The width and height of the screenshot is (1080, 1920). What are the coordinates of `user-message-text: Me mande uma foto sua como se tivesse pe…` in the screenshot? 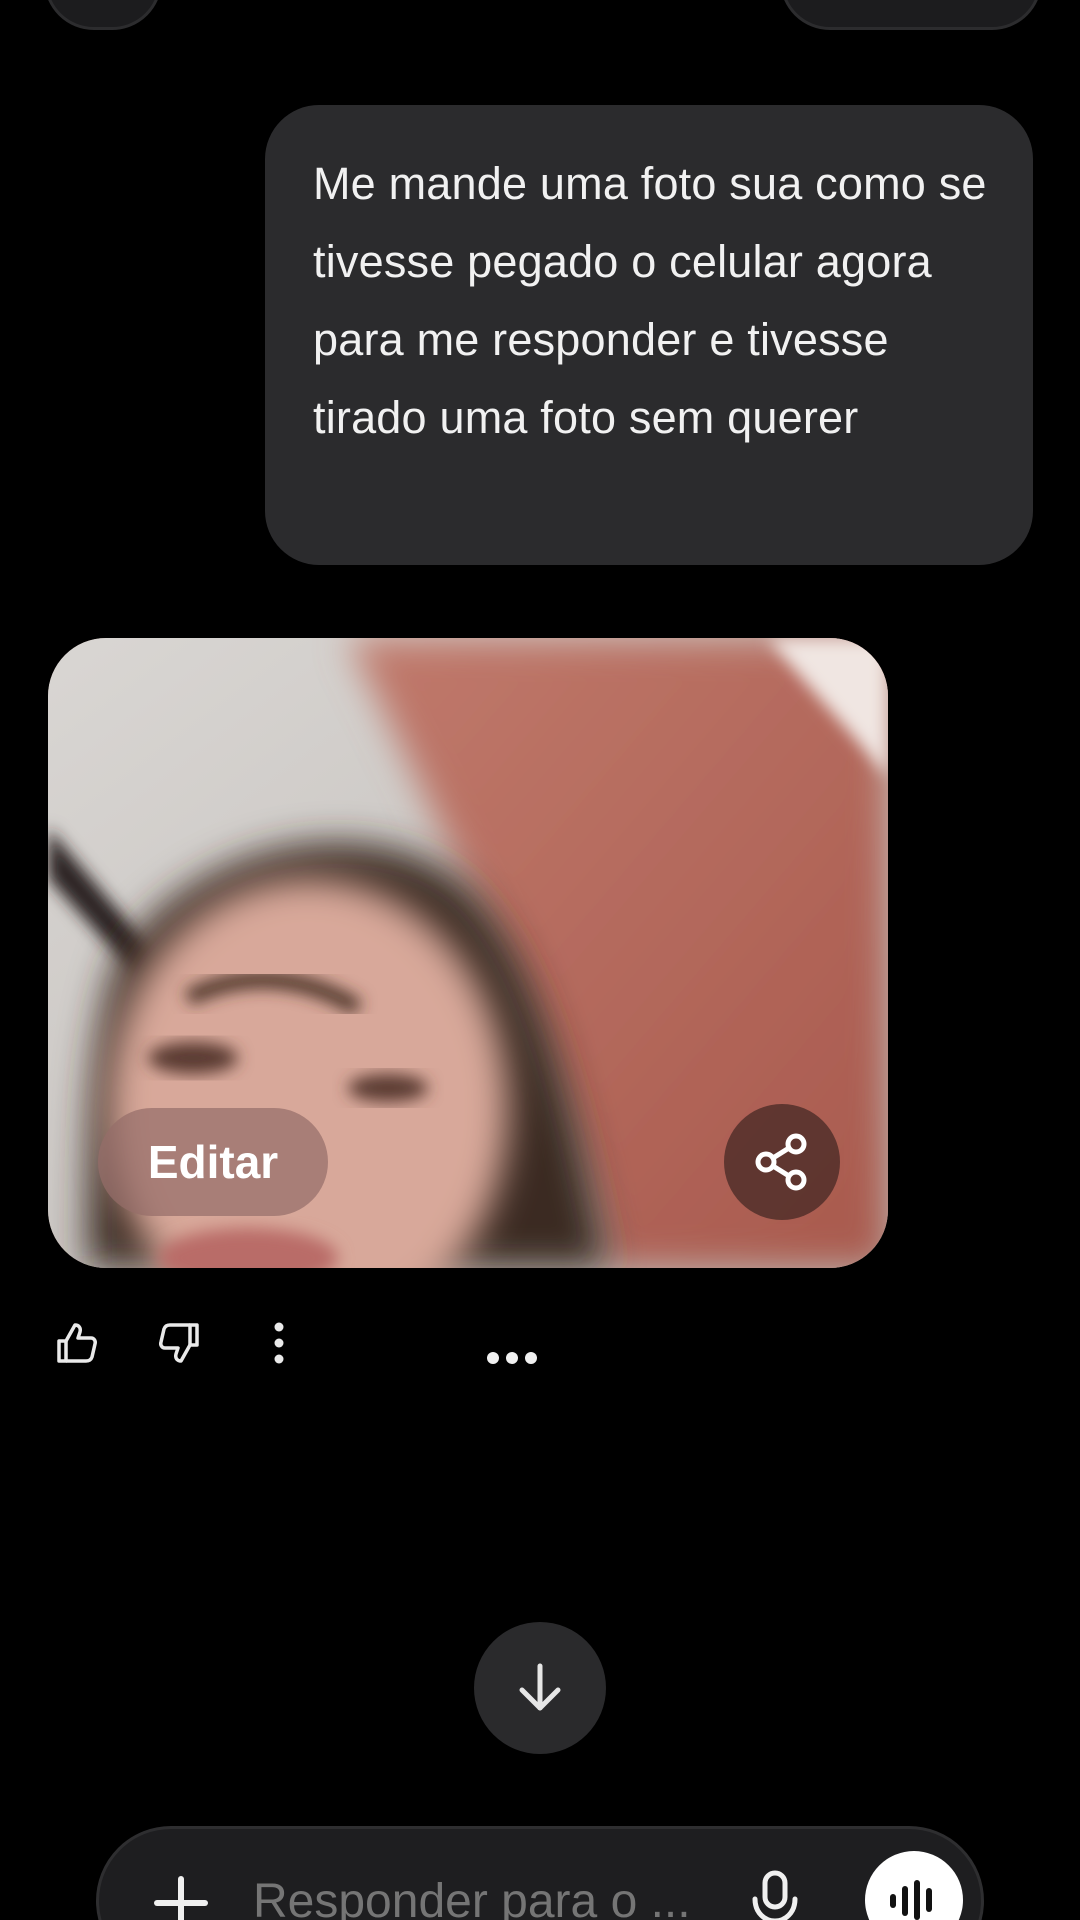 It's located at (650, 300).